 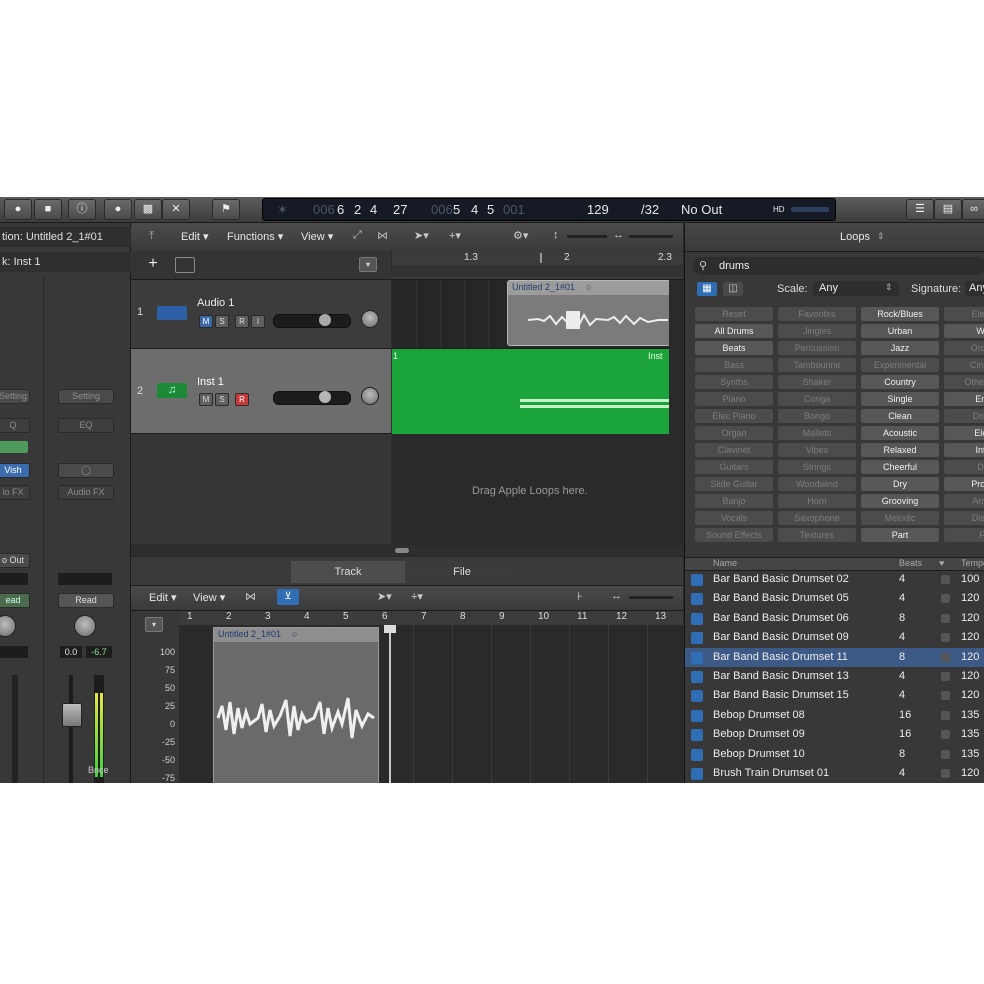 I want to click on track-name: Audio 1, so click(x=215, y=303).